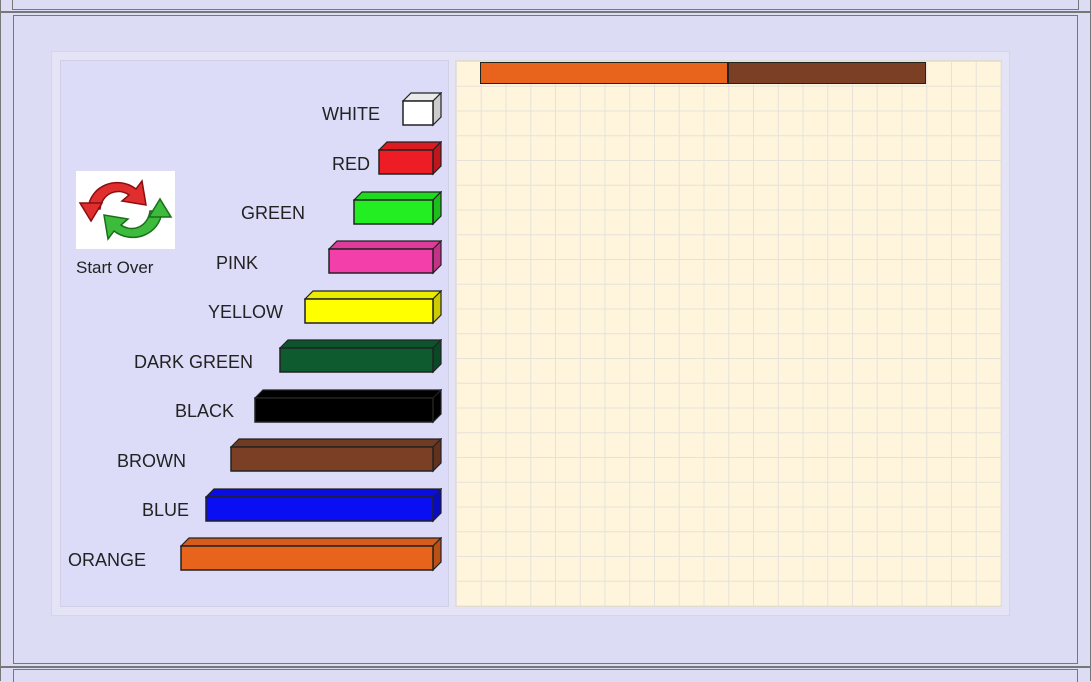  I want to click on rod-green, so click(397, 210).